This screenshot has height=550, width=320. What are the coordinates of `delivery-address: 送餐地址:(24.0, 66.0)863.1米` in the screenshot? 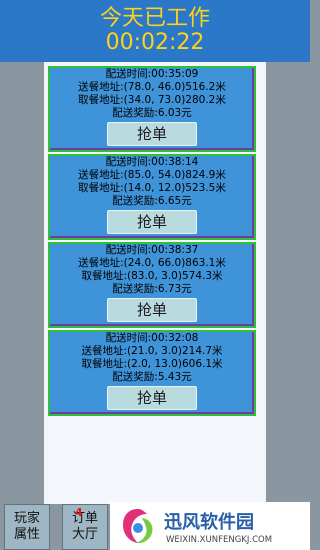 It's located at (152, 263).